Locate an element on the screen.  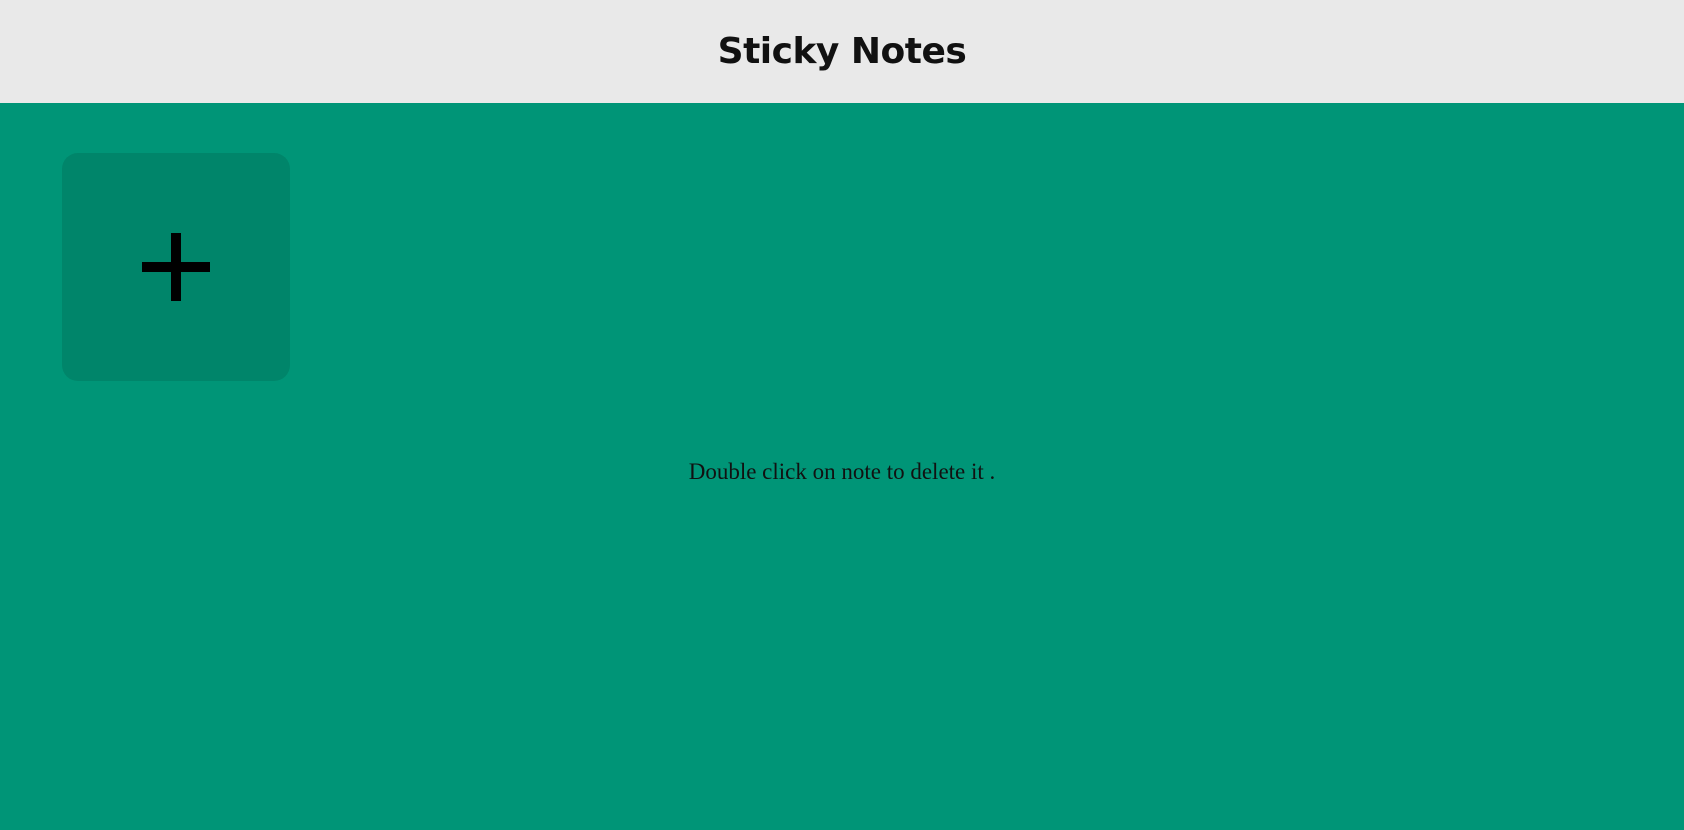
page-title: Sticky Notes is located at coordinates (842, 51).